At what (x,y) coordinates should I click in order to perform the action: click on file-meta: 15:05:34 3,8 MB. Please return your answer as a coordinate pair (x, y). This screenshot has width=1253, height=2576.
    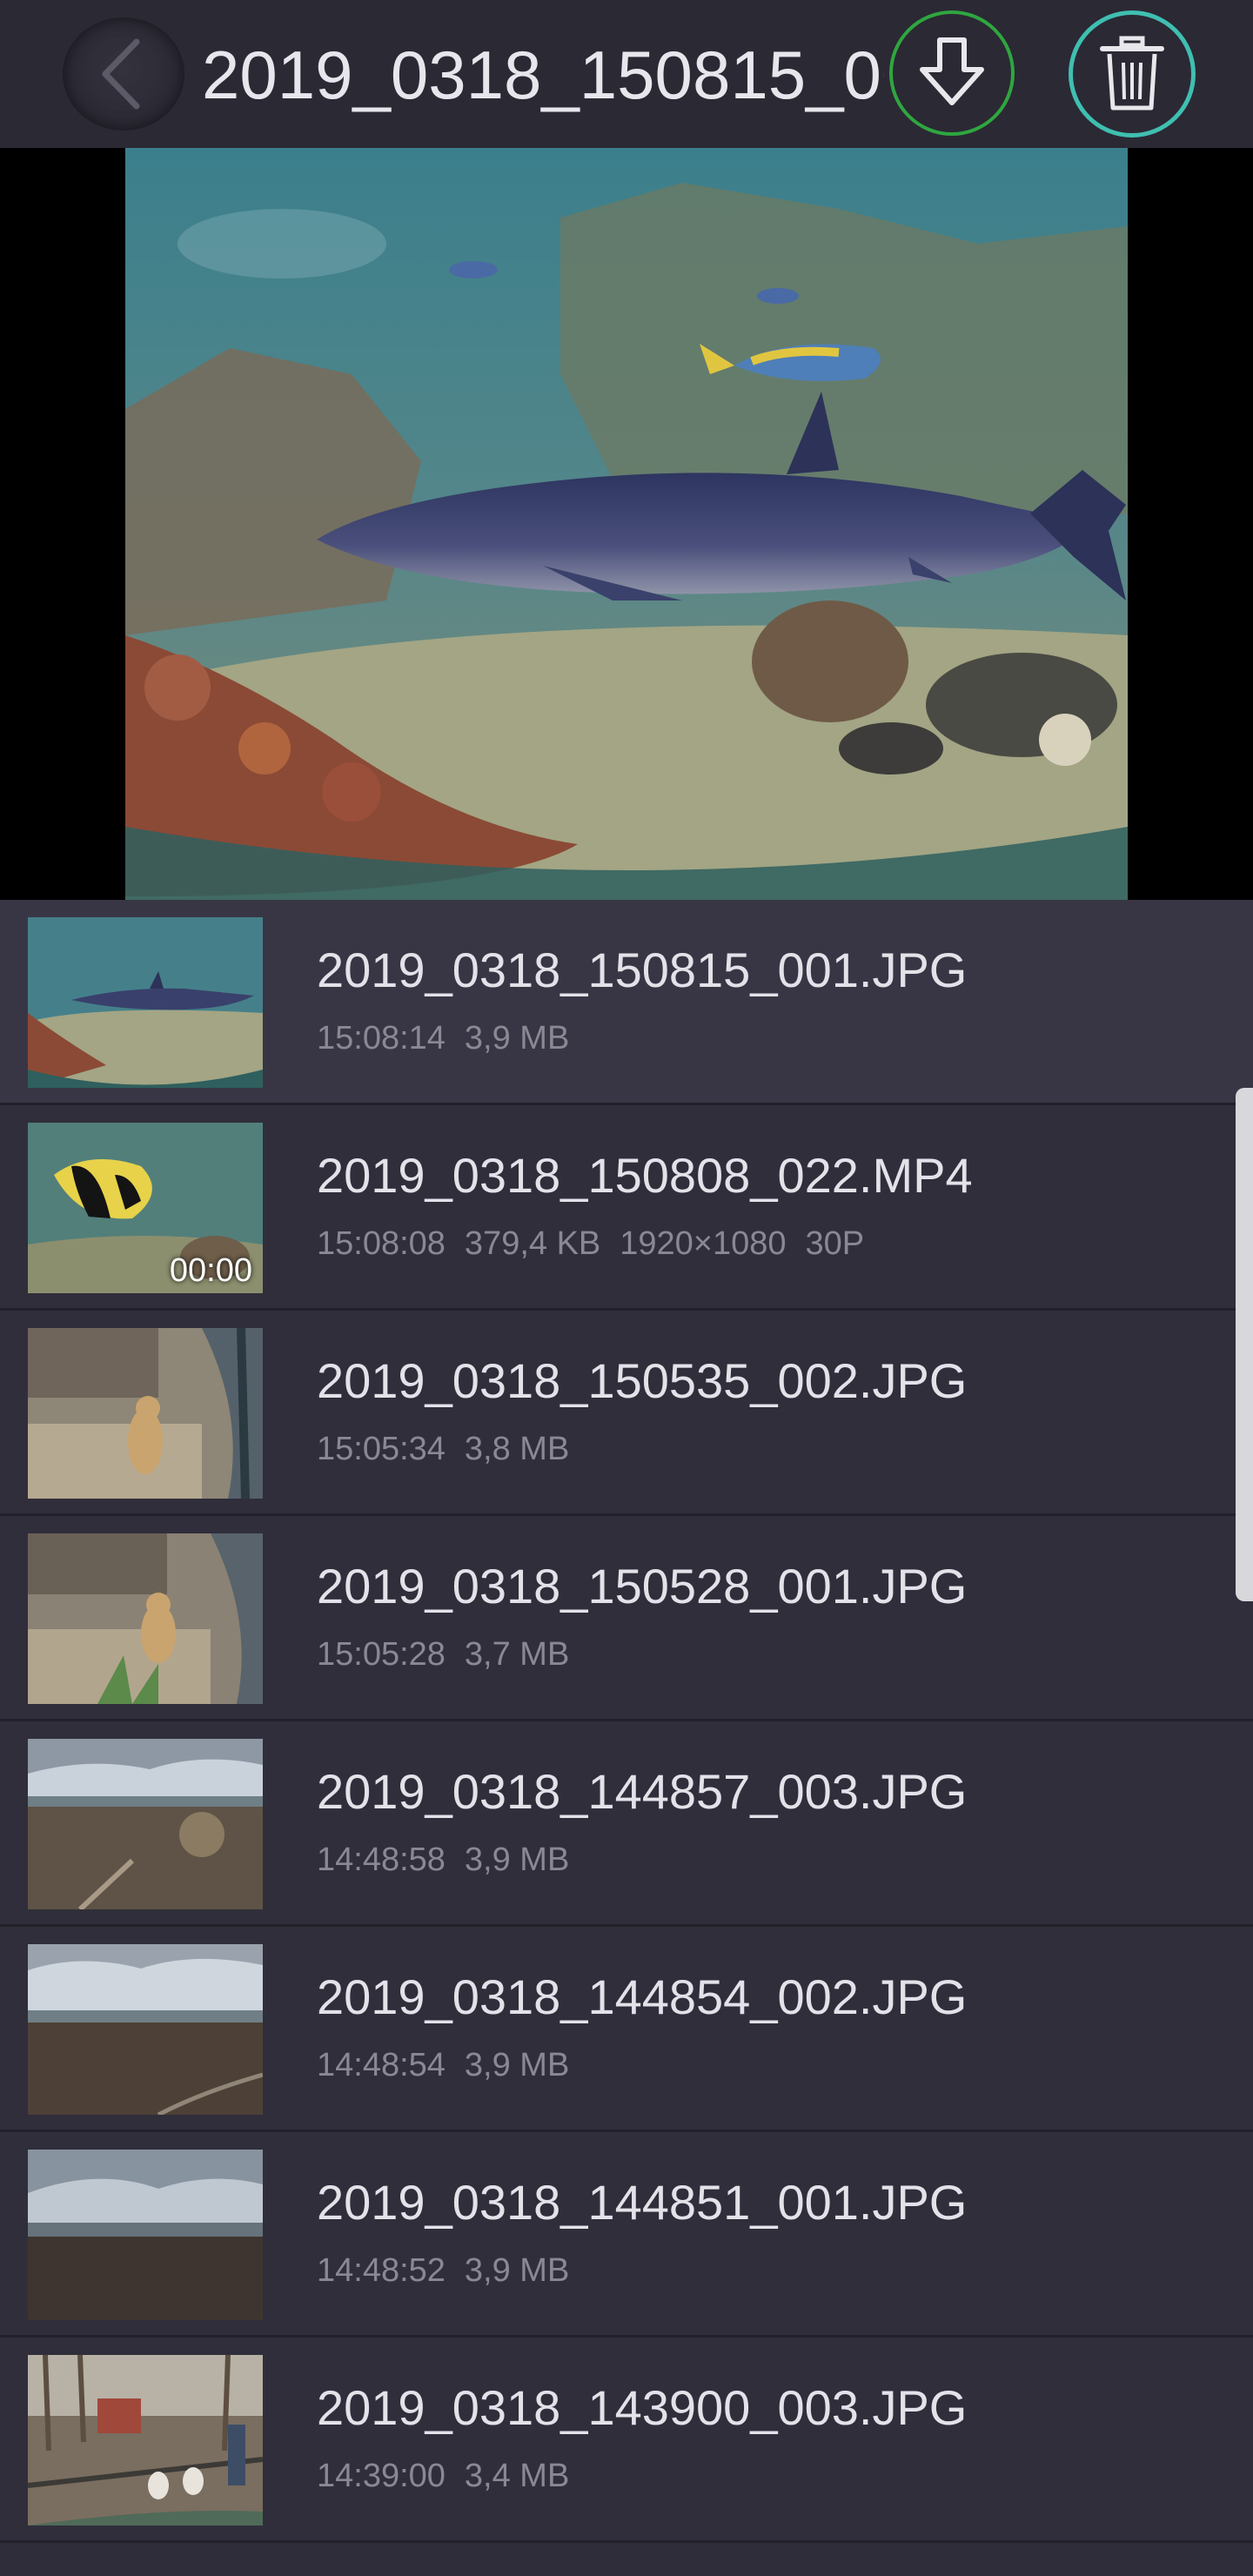
    Looking at the image, I should click on (453, 1450).